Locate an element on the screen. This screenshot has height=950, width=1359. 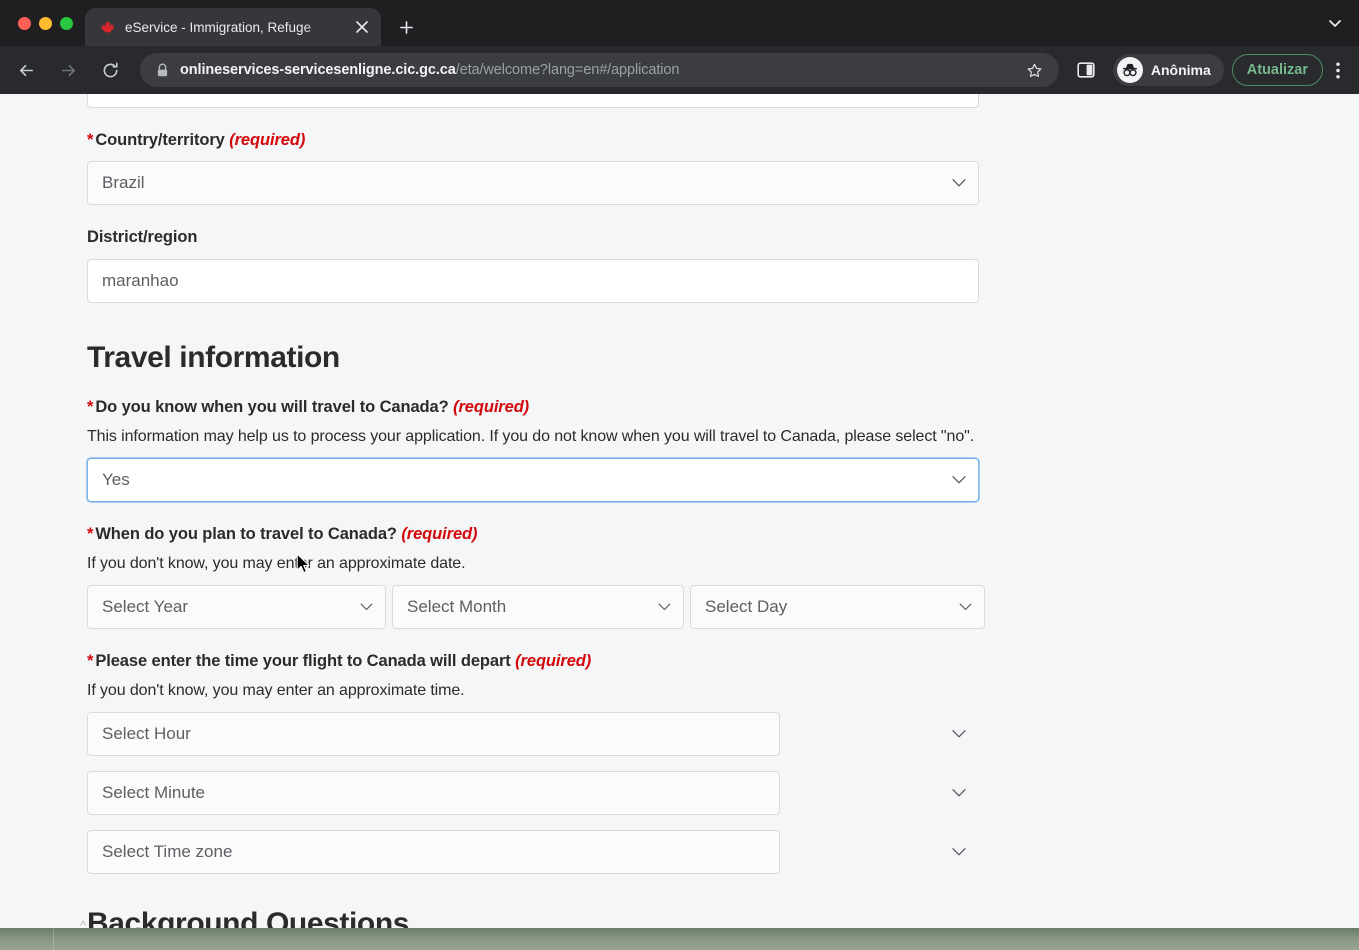
travel-date-selects-row: Select Year Select Month Select Day is located at coordinates (536, 606).